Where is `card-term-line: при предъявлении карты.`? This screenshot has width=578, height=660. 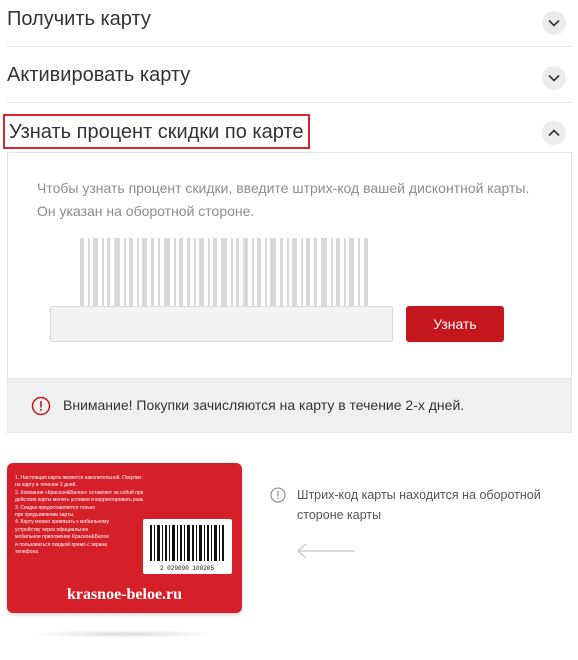 card-term-line: при предъявлении карты. is located at coordinates (45, 515).